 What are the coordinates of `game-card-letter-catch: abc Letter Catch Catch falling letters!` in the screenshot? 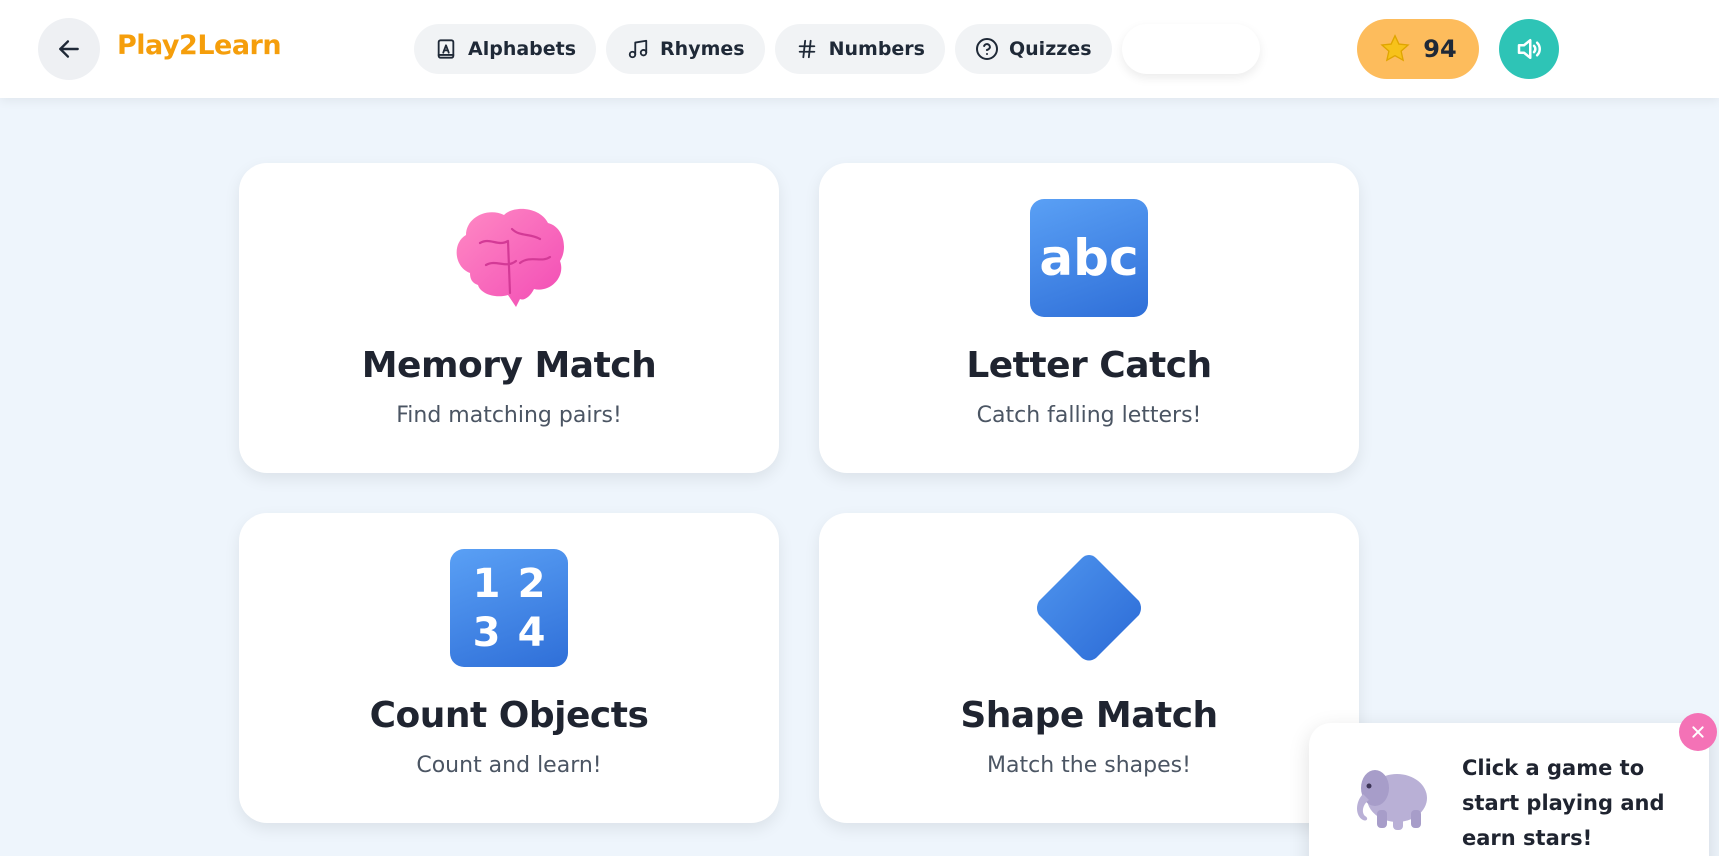 It's located at (1089, 318).